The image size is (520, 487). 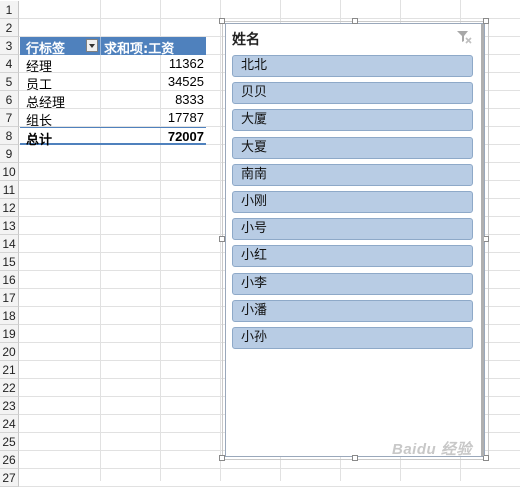 I want to click on slicer-item-button: 南南, so click(x=352, y=174).